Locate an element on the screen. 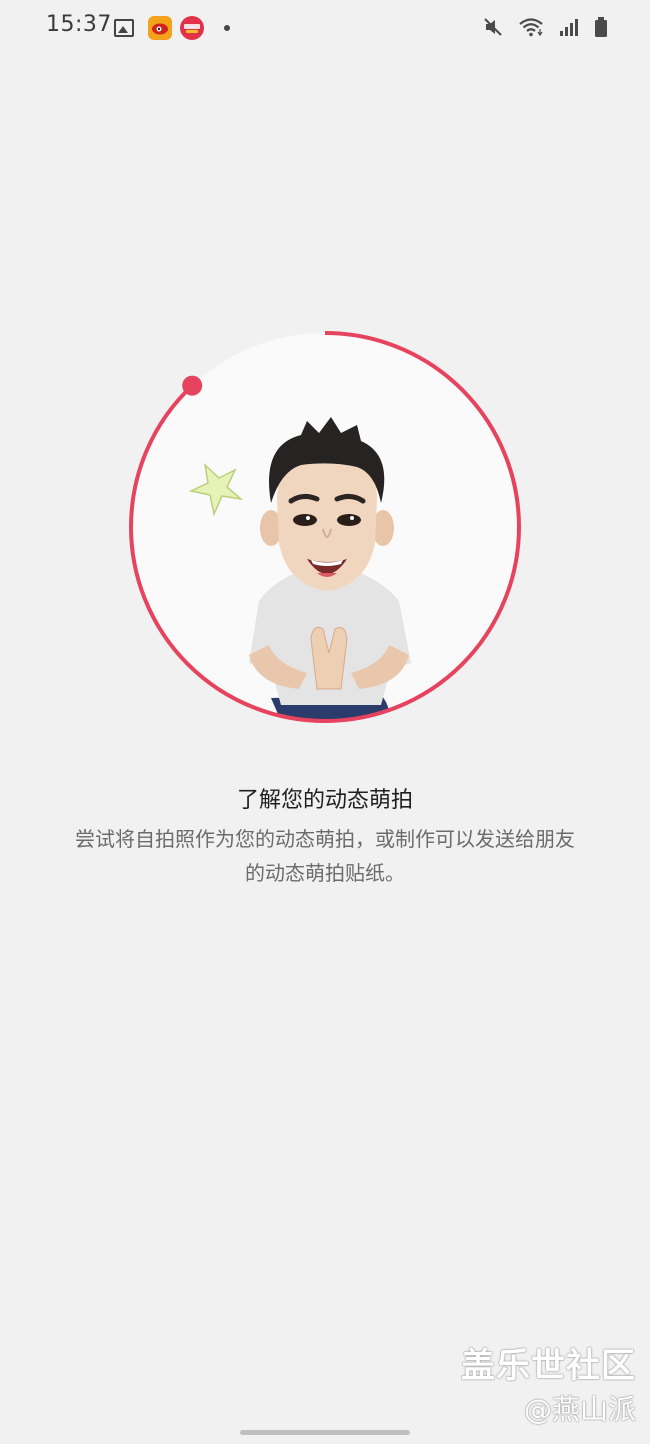 This screenshot has height=1444, width=650. watermark-author: @燕山派 is located at coordinates (579, 1409).